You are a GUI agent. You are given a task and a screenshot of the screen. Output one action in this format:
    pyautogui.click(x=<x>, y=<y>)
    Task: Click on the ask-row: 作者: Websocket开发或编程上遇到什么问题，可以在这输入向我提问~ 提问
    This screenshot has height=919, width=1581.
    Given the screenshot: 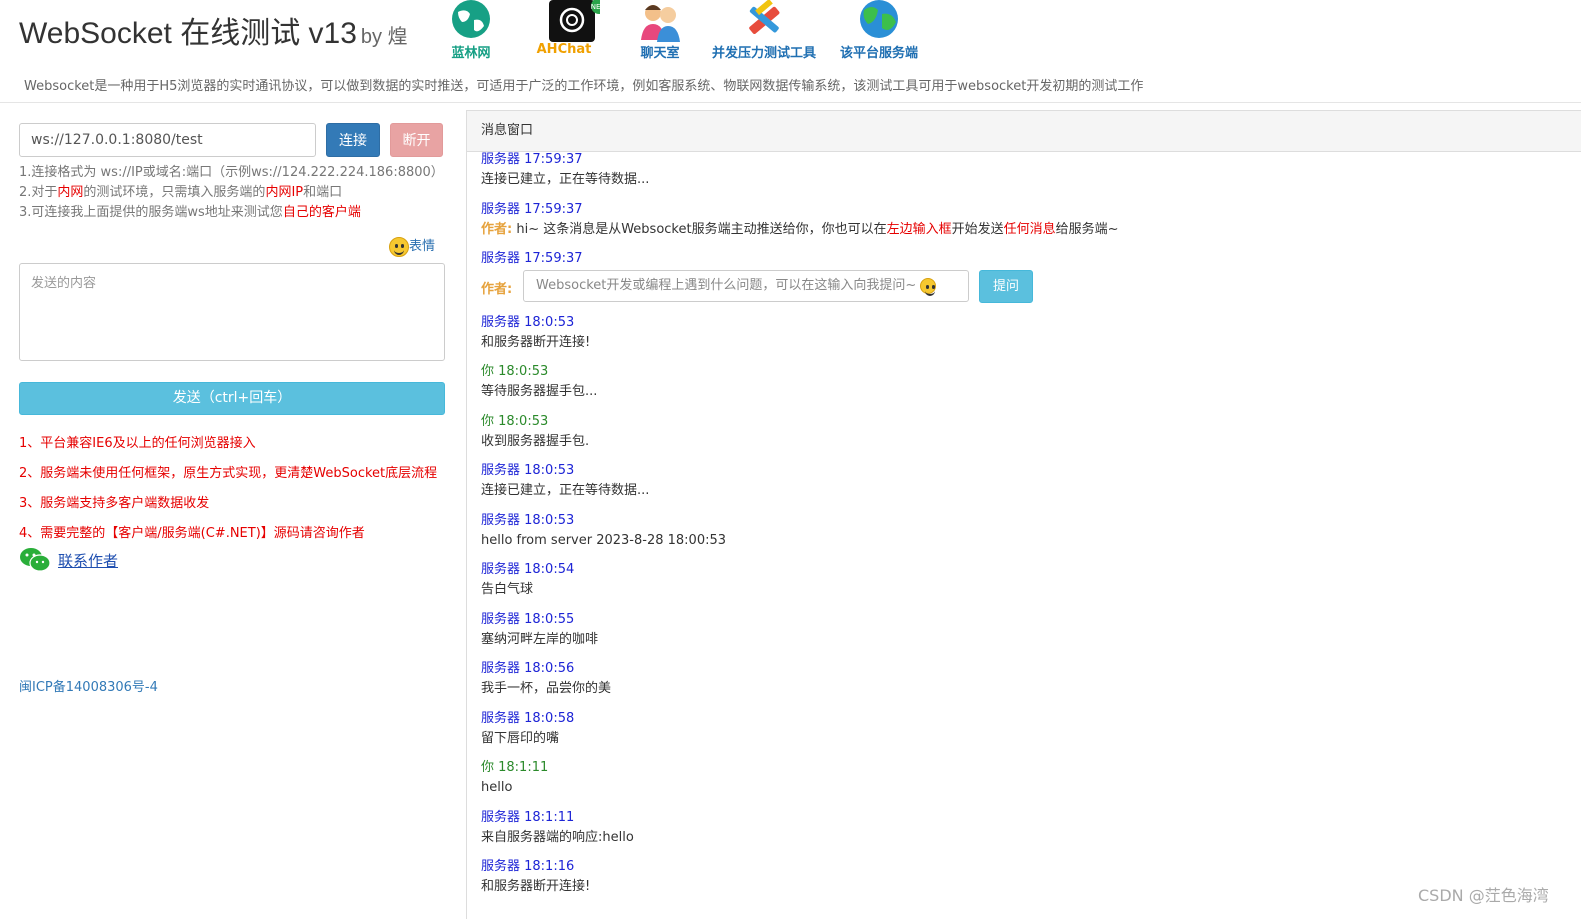 What is the action you would take?
    pyautogui.click(x=1026, y=287)
    